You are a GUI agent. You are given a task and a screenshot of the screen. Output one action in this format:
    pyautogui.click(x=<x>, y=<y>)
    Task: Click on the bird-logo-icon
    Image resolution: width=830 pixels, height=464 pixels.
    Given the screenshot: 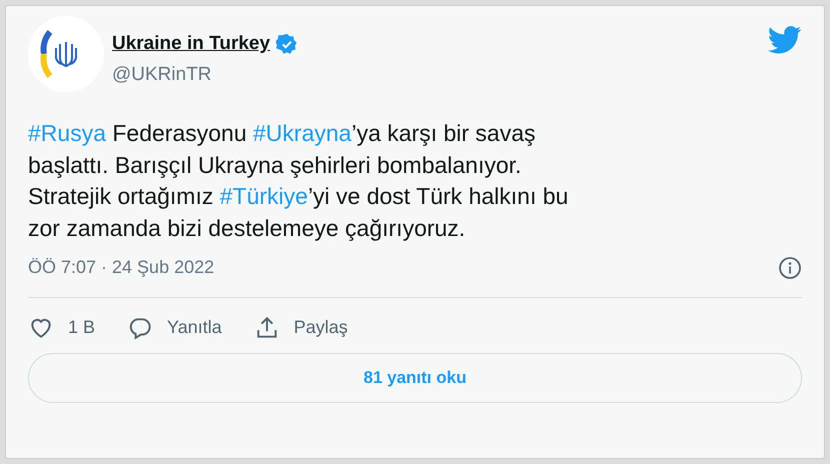 What is the action you would take?
    pyautogui.click(x=785, y=40)
    